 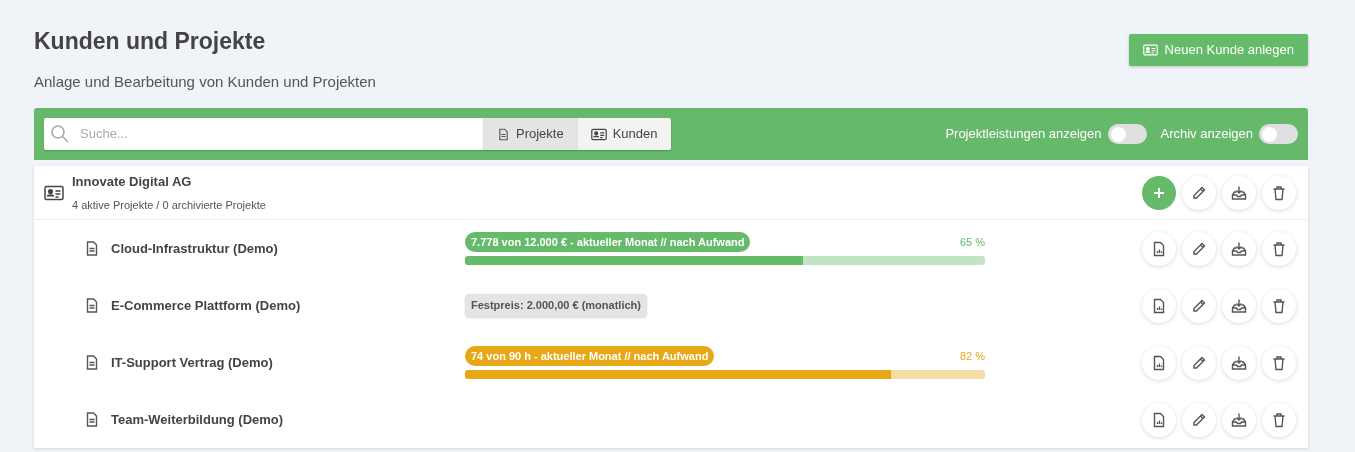 What do you see at coordinates (169, 205) in the screenshot?
I see `customer-summary: 4 aktive Projekte / 0 archivierte Projekte` at bounding box center [169, 205].